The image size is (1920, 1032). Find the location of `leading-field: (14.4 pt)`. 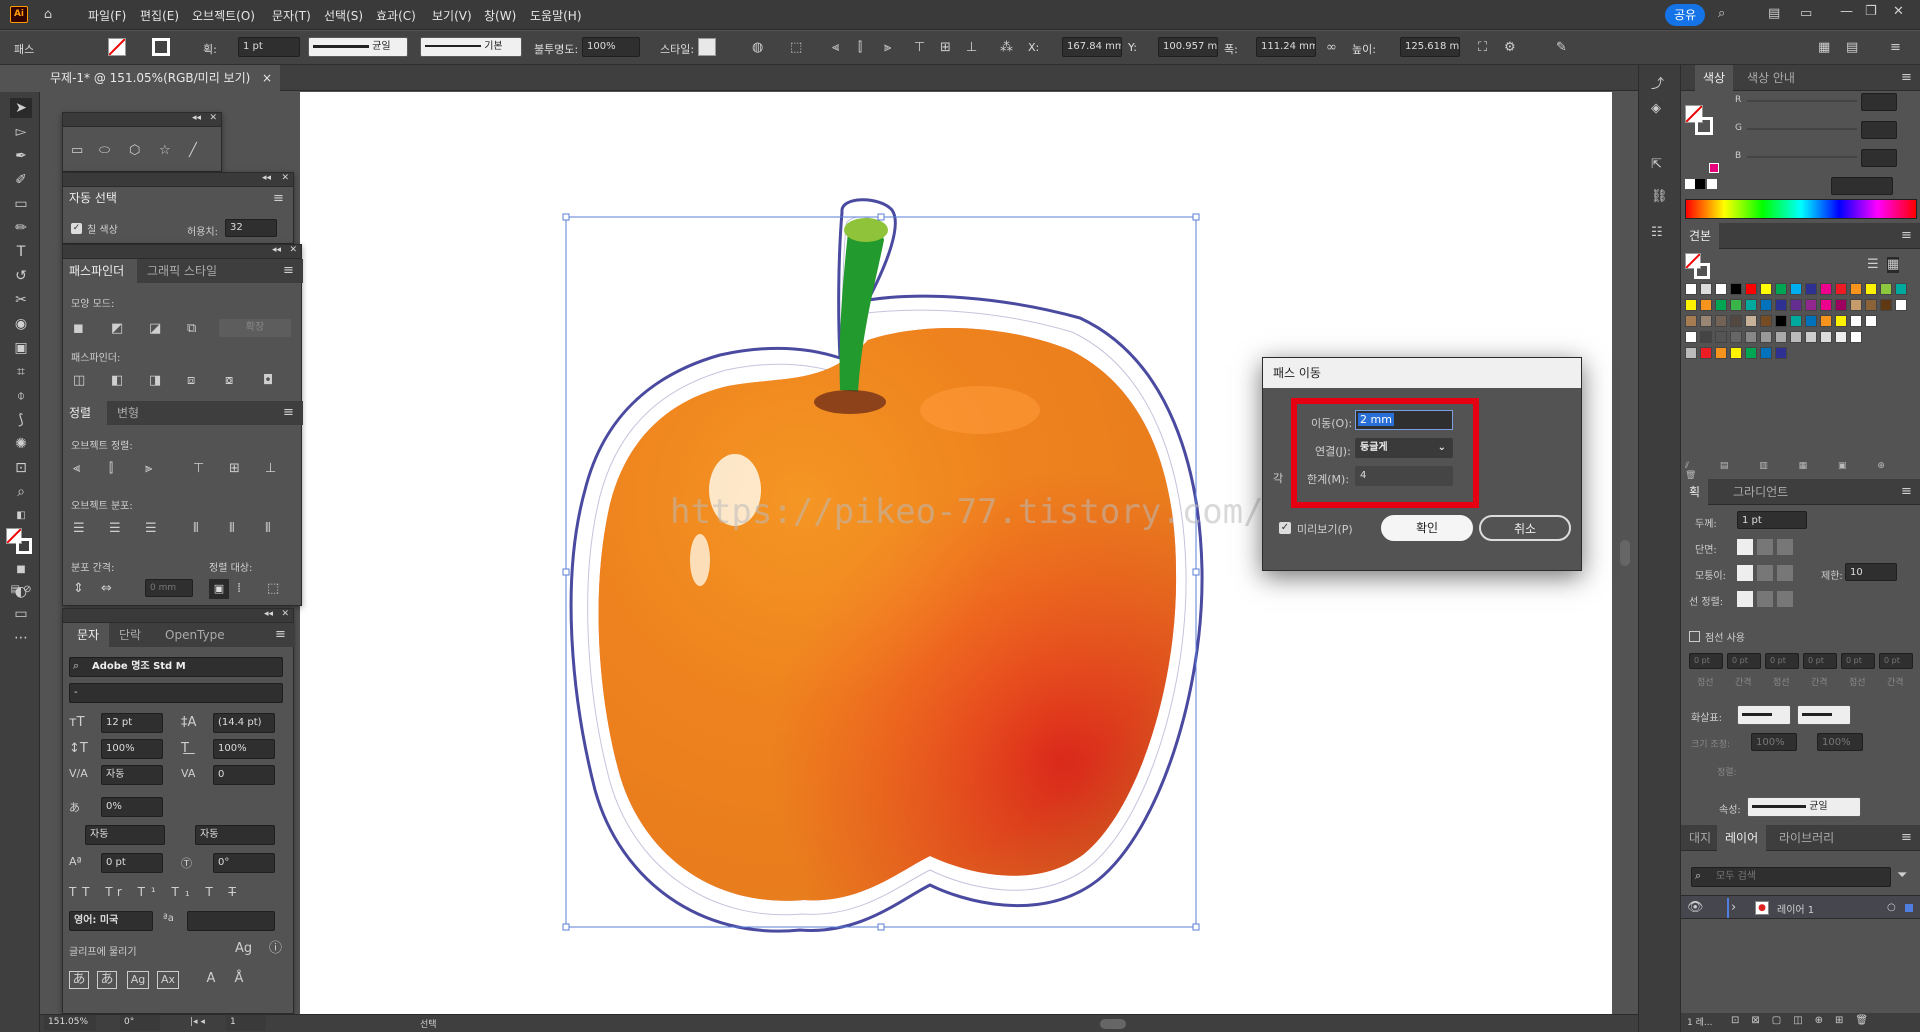

leading-field: (14.4 pt) is located at coordinates (244, 723).